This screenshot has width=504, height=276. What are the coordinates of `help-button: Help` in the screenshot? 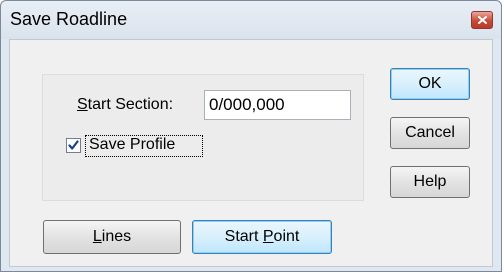 It's located at (430, 182).